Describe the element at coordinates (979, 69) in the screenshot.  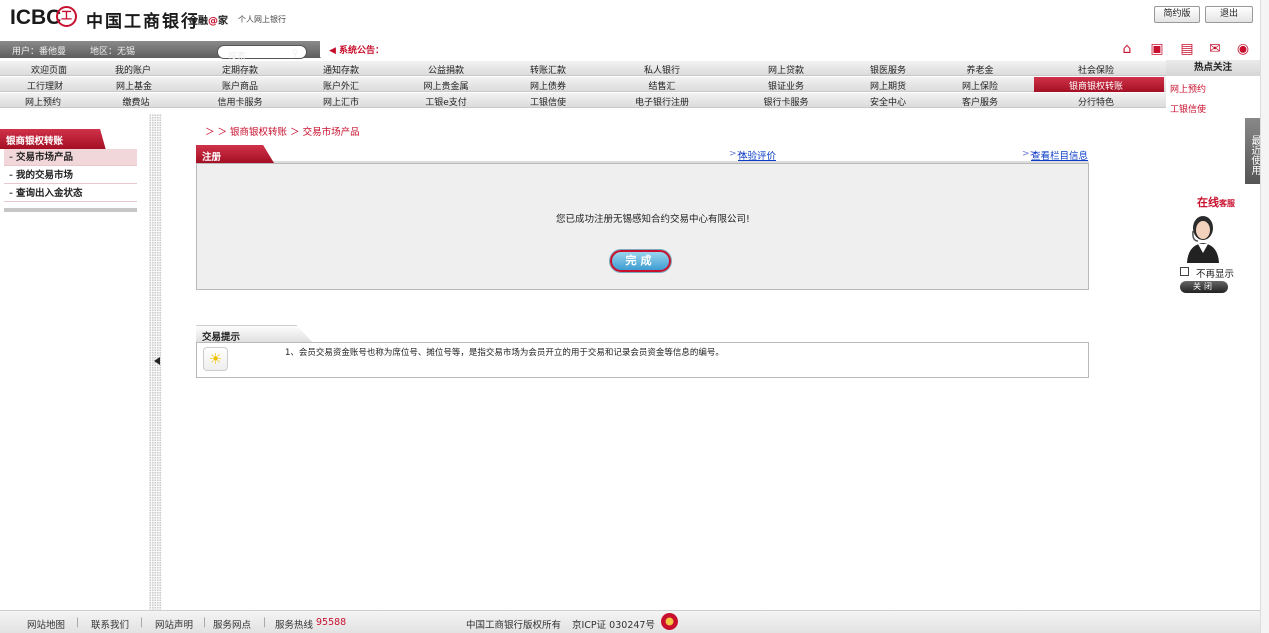
I see `nav-item: 养老金` at that location.